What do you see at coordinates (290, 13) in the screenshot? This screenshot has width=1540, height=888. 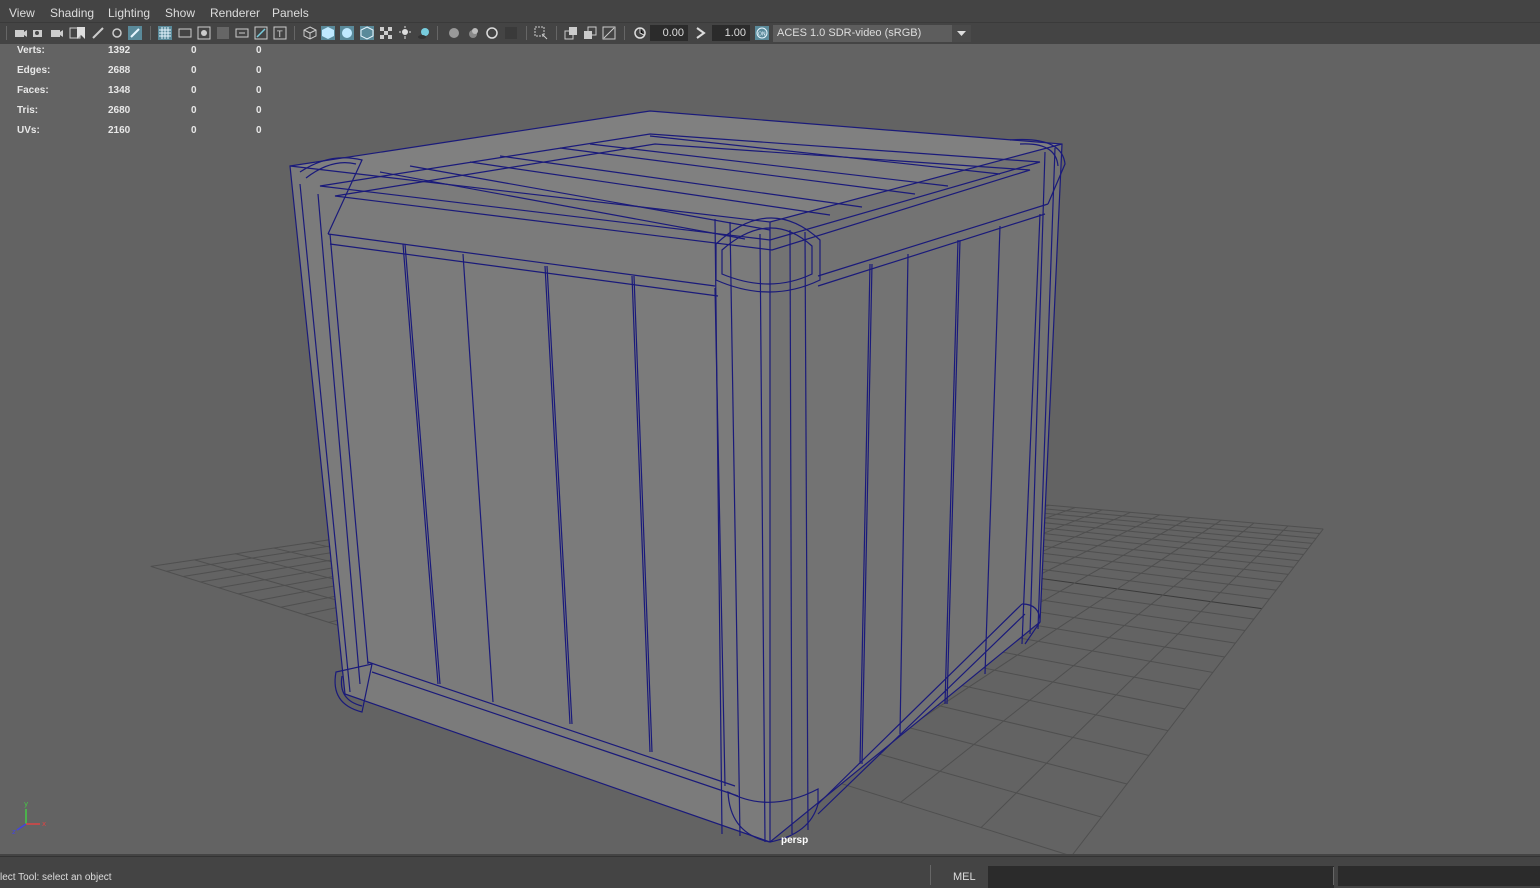 I see `menu-panels: Panels` at bounding box center [290, 13].